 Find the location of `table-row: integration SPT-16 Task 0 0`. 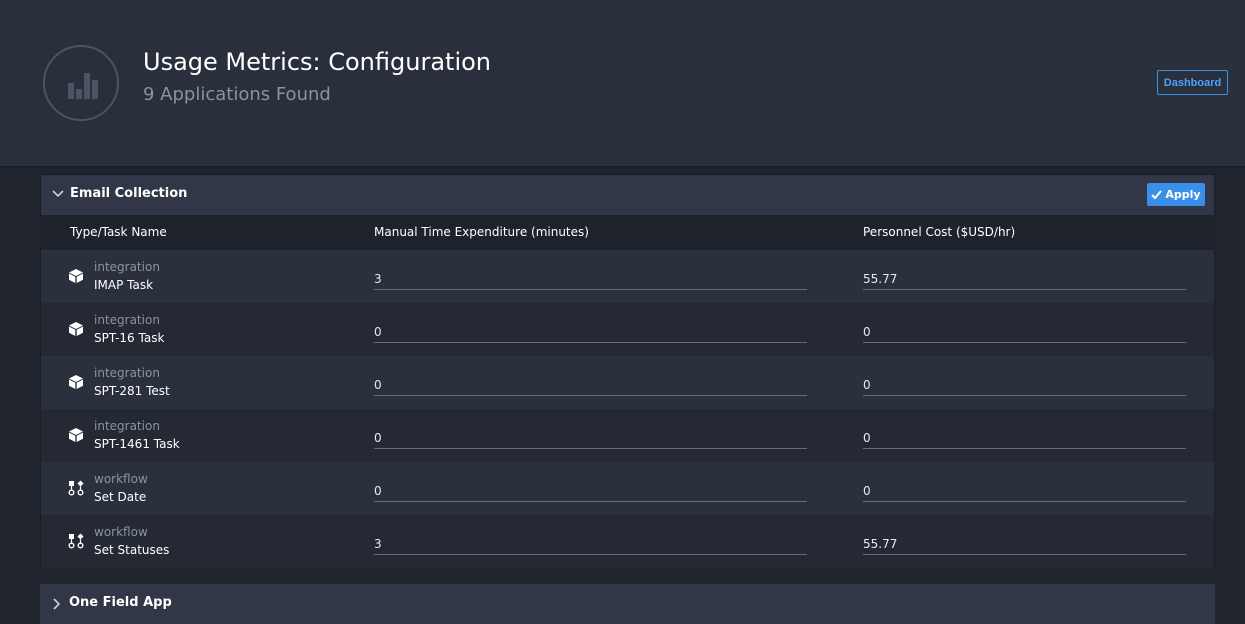

table-row: integration SPT-16 Task 0 0 is located at coordinates (627, 329).